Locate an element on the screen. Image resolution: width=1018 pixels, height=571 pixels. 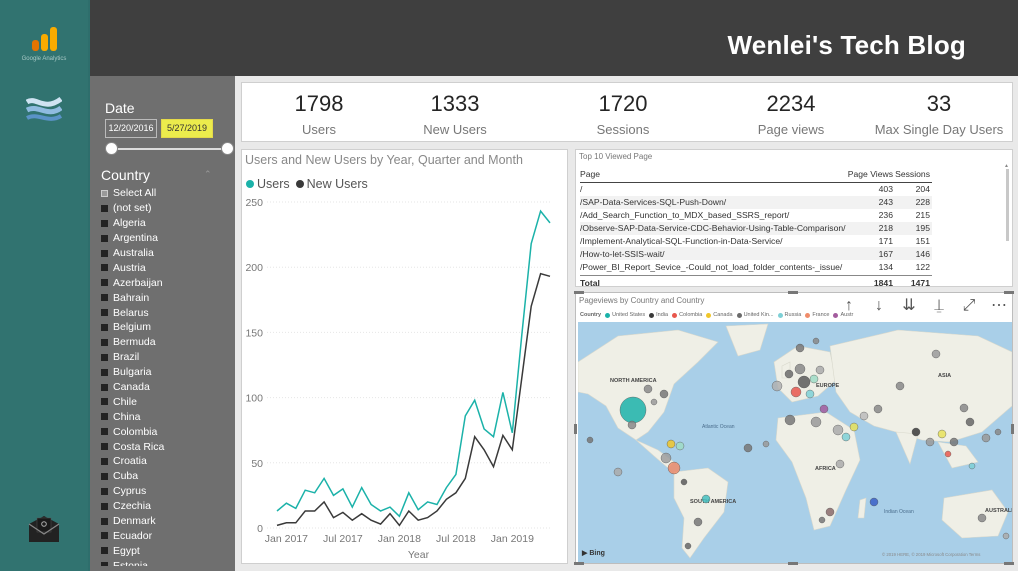
country-item: Colombia is located at coordinates (166, 431).